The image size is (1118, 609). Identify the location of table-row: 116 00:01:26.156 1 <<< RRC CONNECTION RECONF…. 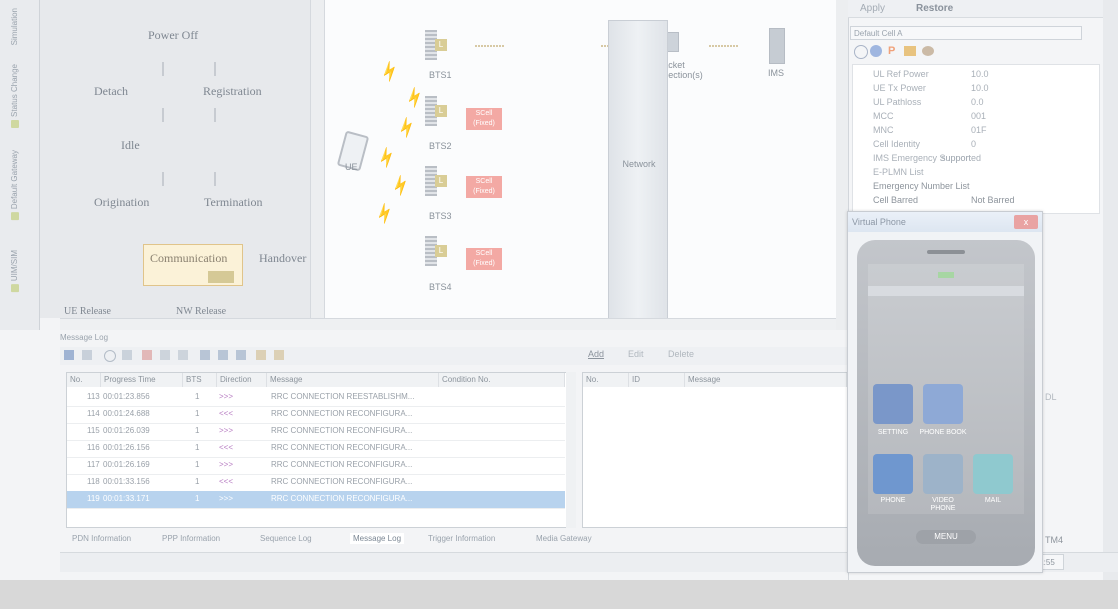
(316, 449).